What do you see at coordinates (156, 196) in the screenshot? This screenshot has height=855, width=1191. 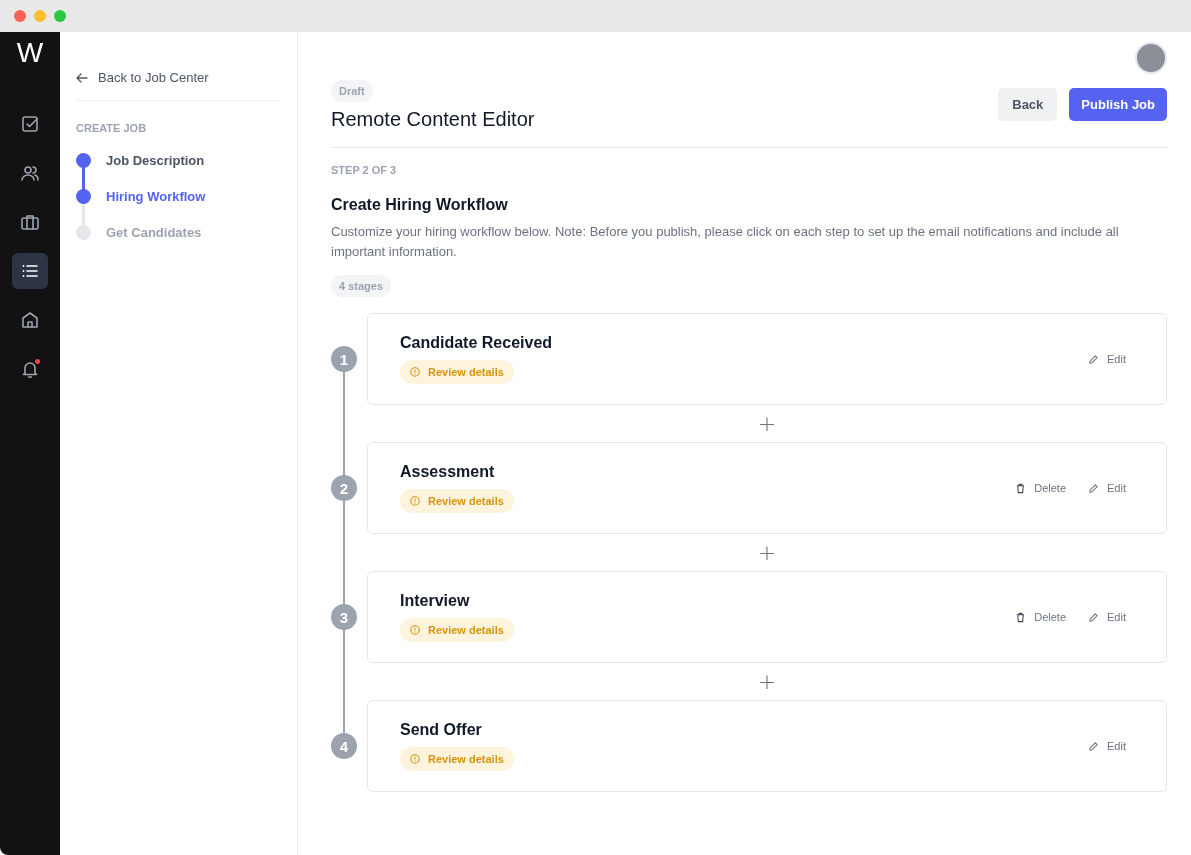 I see `step-item: Hiring Workflow` at bounding box center [156, 196].